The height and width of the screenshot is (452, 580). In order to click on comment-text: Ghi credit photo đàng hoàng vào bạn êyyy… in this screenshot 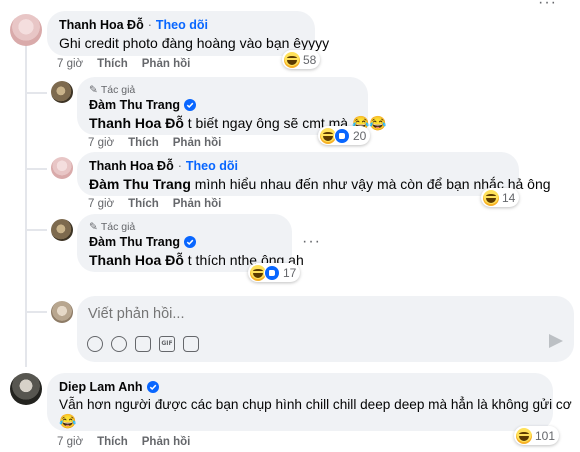, I will do `click(194, 43)`.